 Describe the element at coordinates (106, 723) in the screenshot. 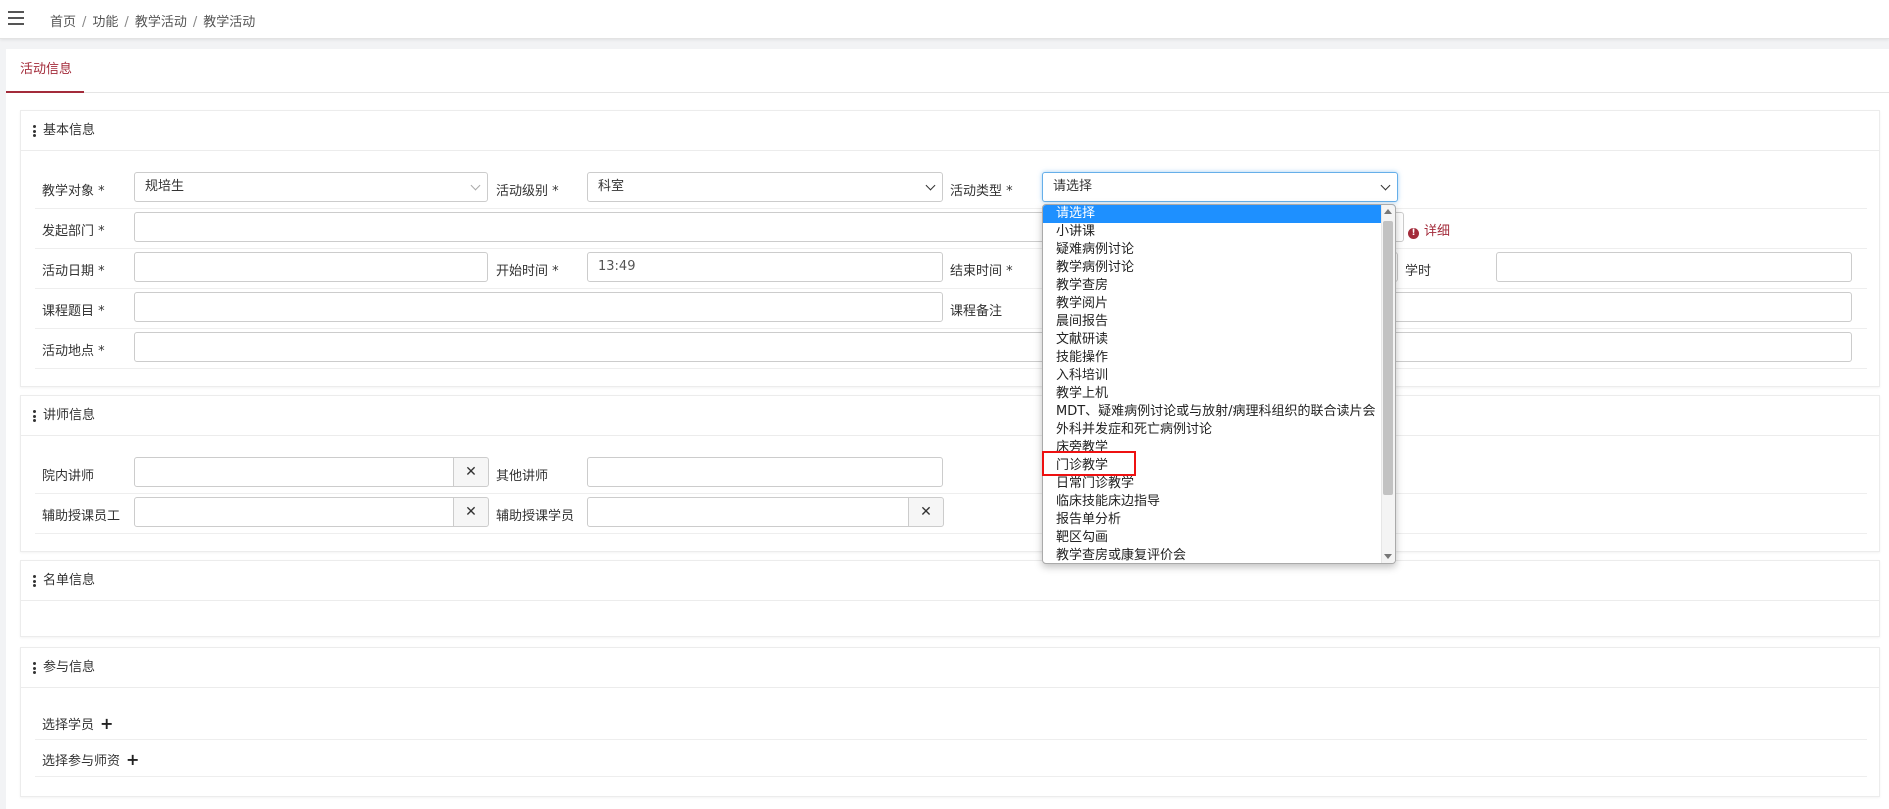

I see `add-student-plus-icon: +` at that location.